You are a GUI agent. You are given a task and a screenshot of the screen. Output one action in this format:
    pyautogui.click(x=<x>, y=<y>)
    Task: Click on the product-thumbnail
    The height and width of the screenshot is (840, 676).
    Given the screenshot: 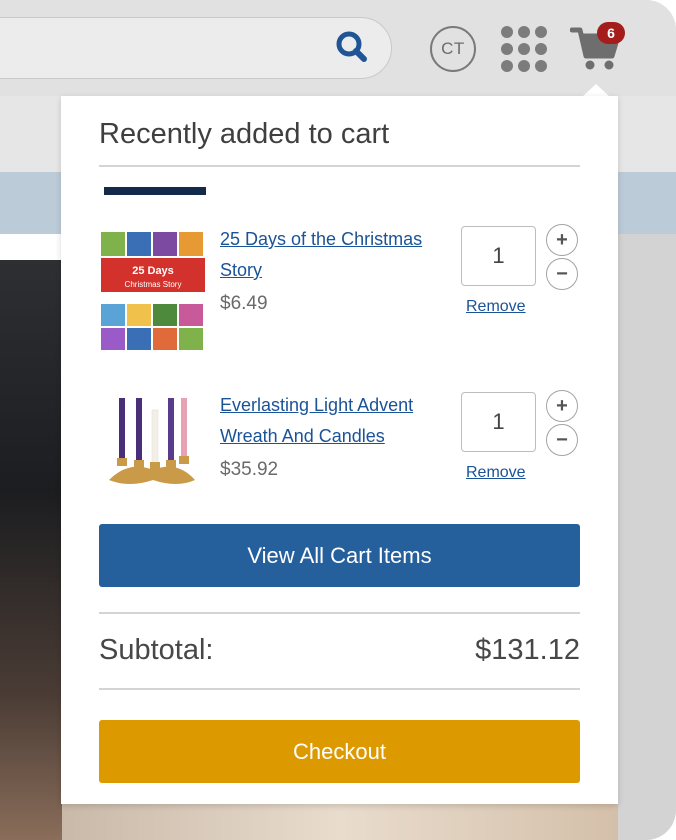 What is the action you would take?
    pyautogui.click(x=153, y=443)
    